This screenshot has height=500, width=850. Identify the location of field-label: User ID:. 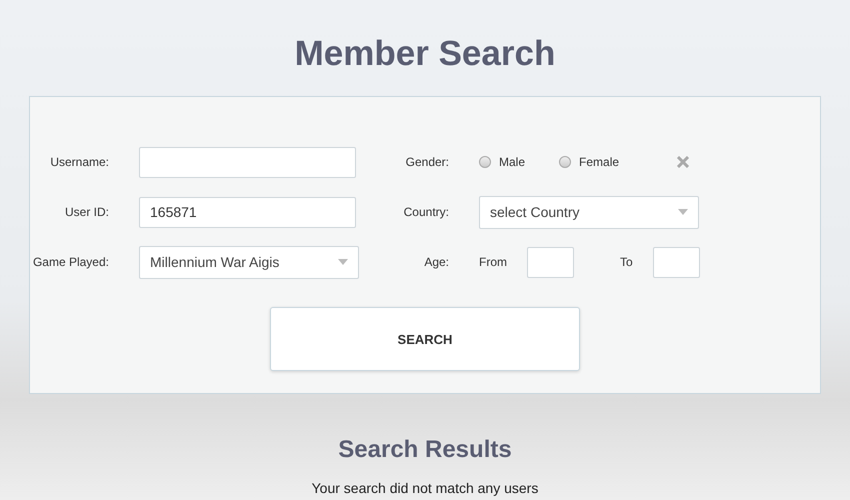
(87, 212).